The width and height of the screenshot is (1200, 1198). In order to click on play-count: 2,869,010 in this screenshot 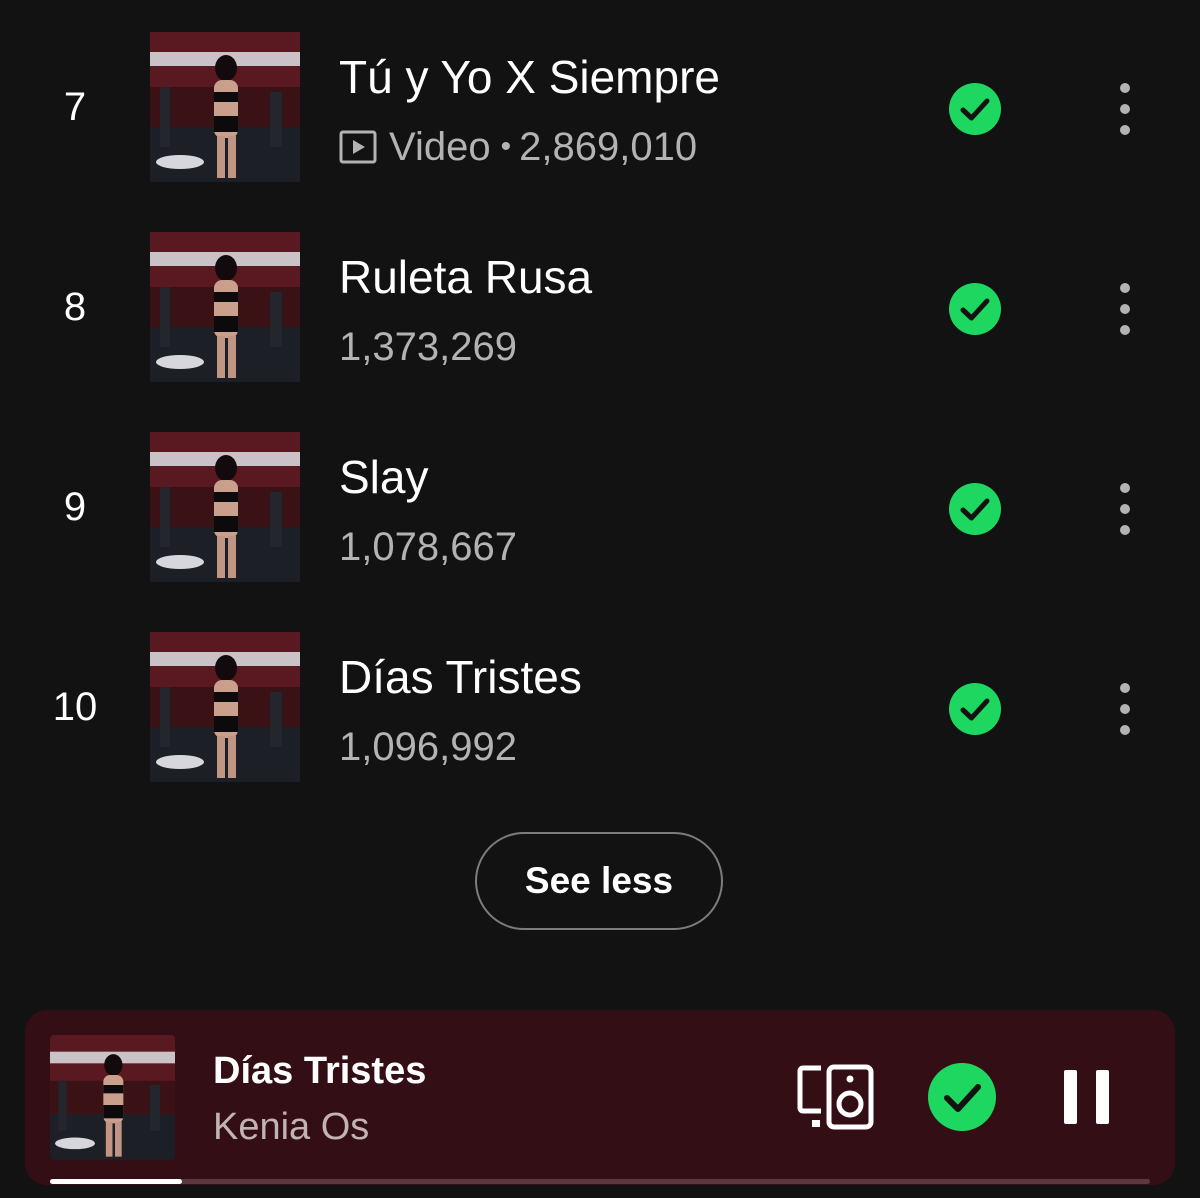, I will do `click(608, 146)`.